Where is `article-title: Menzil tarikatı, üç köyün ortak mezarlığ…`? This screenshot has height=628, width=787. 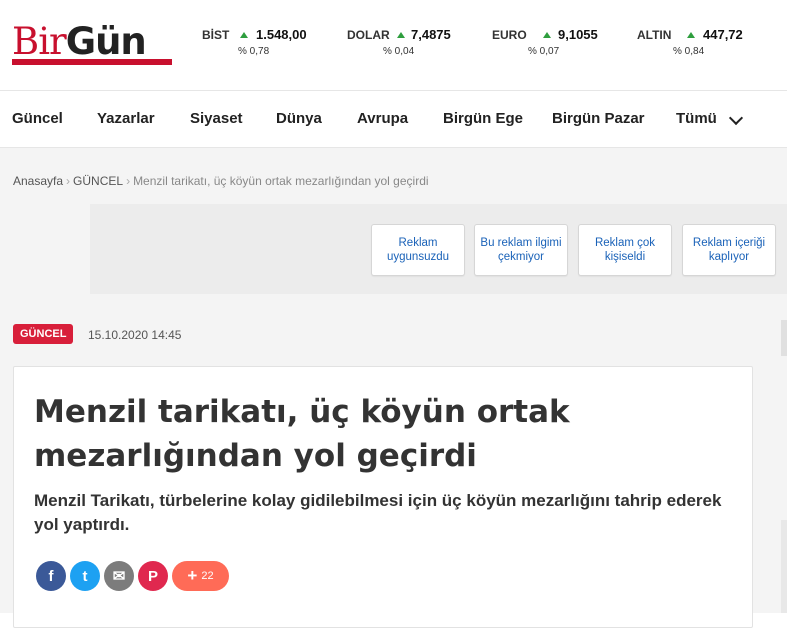 article-title: Menzil tarikatı, üç köyün ortak mezarlığ… is located at coordinates (302, 434).